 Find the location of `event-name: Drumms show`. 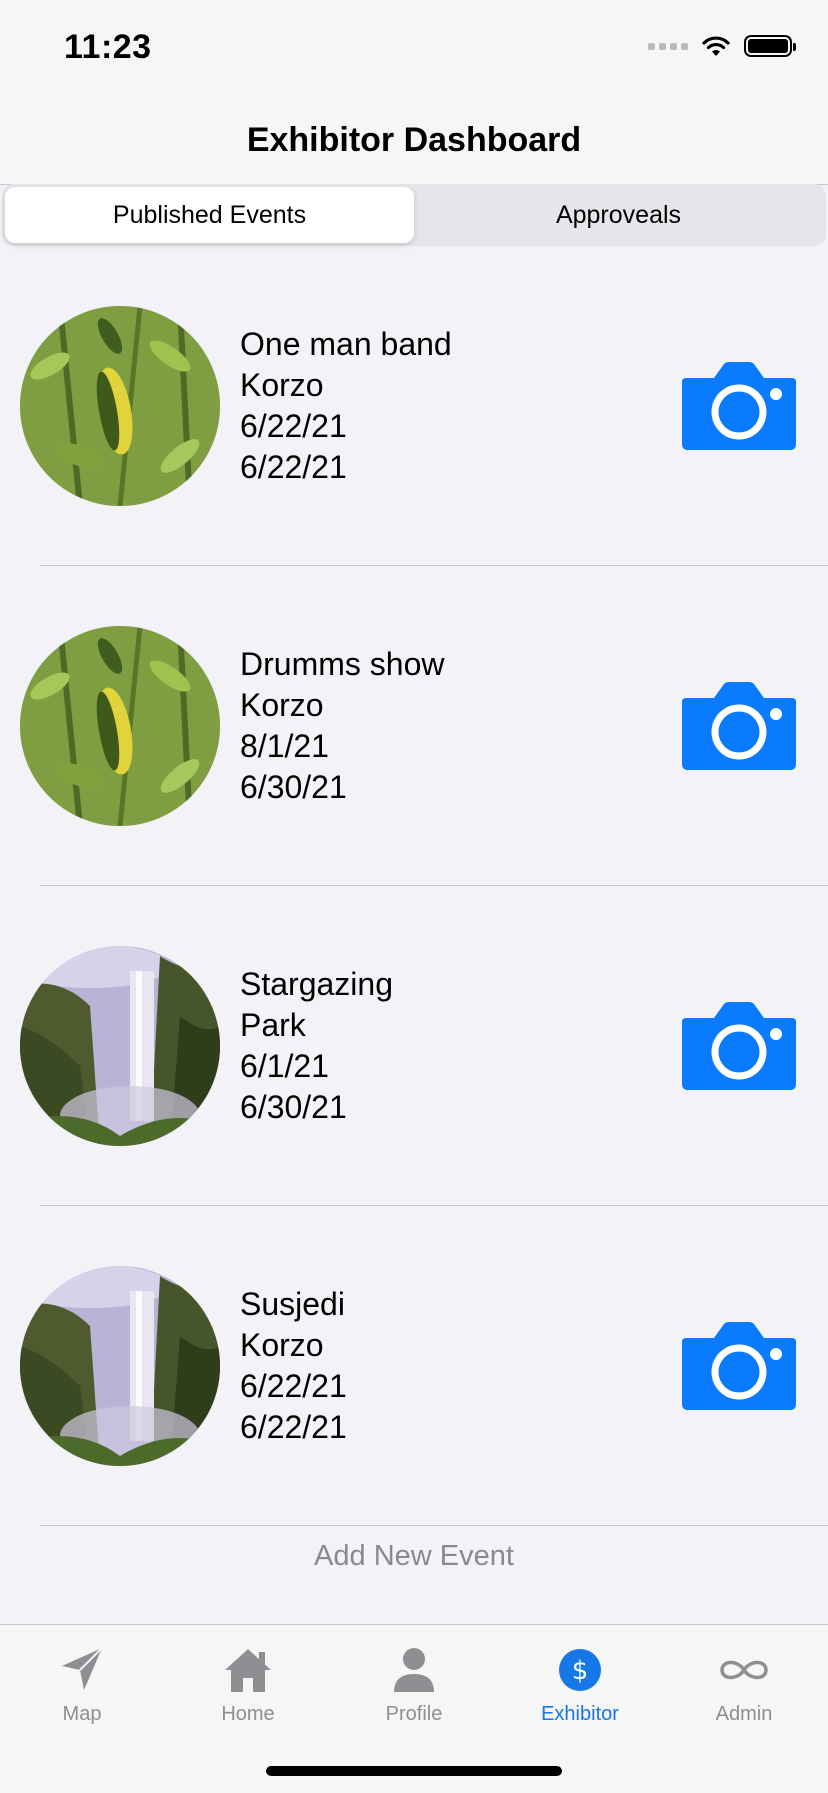

event-name: Drumms show is located at coordinates (342, 664).